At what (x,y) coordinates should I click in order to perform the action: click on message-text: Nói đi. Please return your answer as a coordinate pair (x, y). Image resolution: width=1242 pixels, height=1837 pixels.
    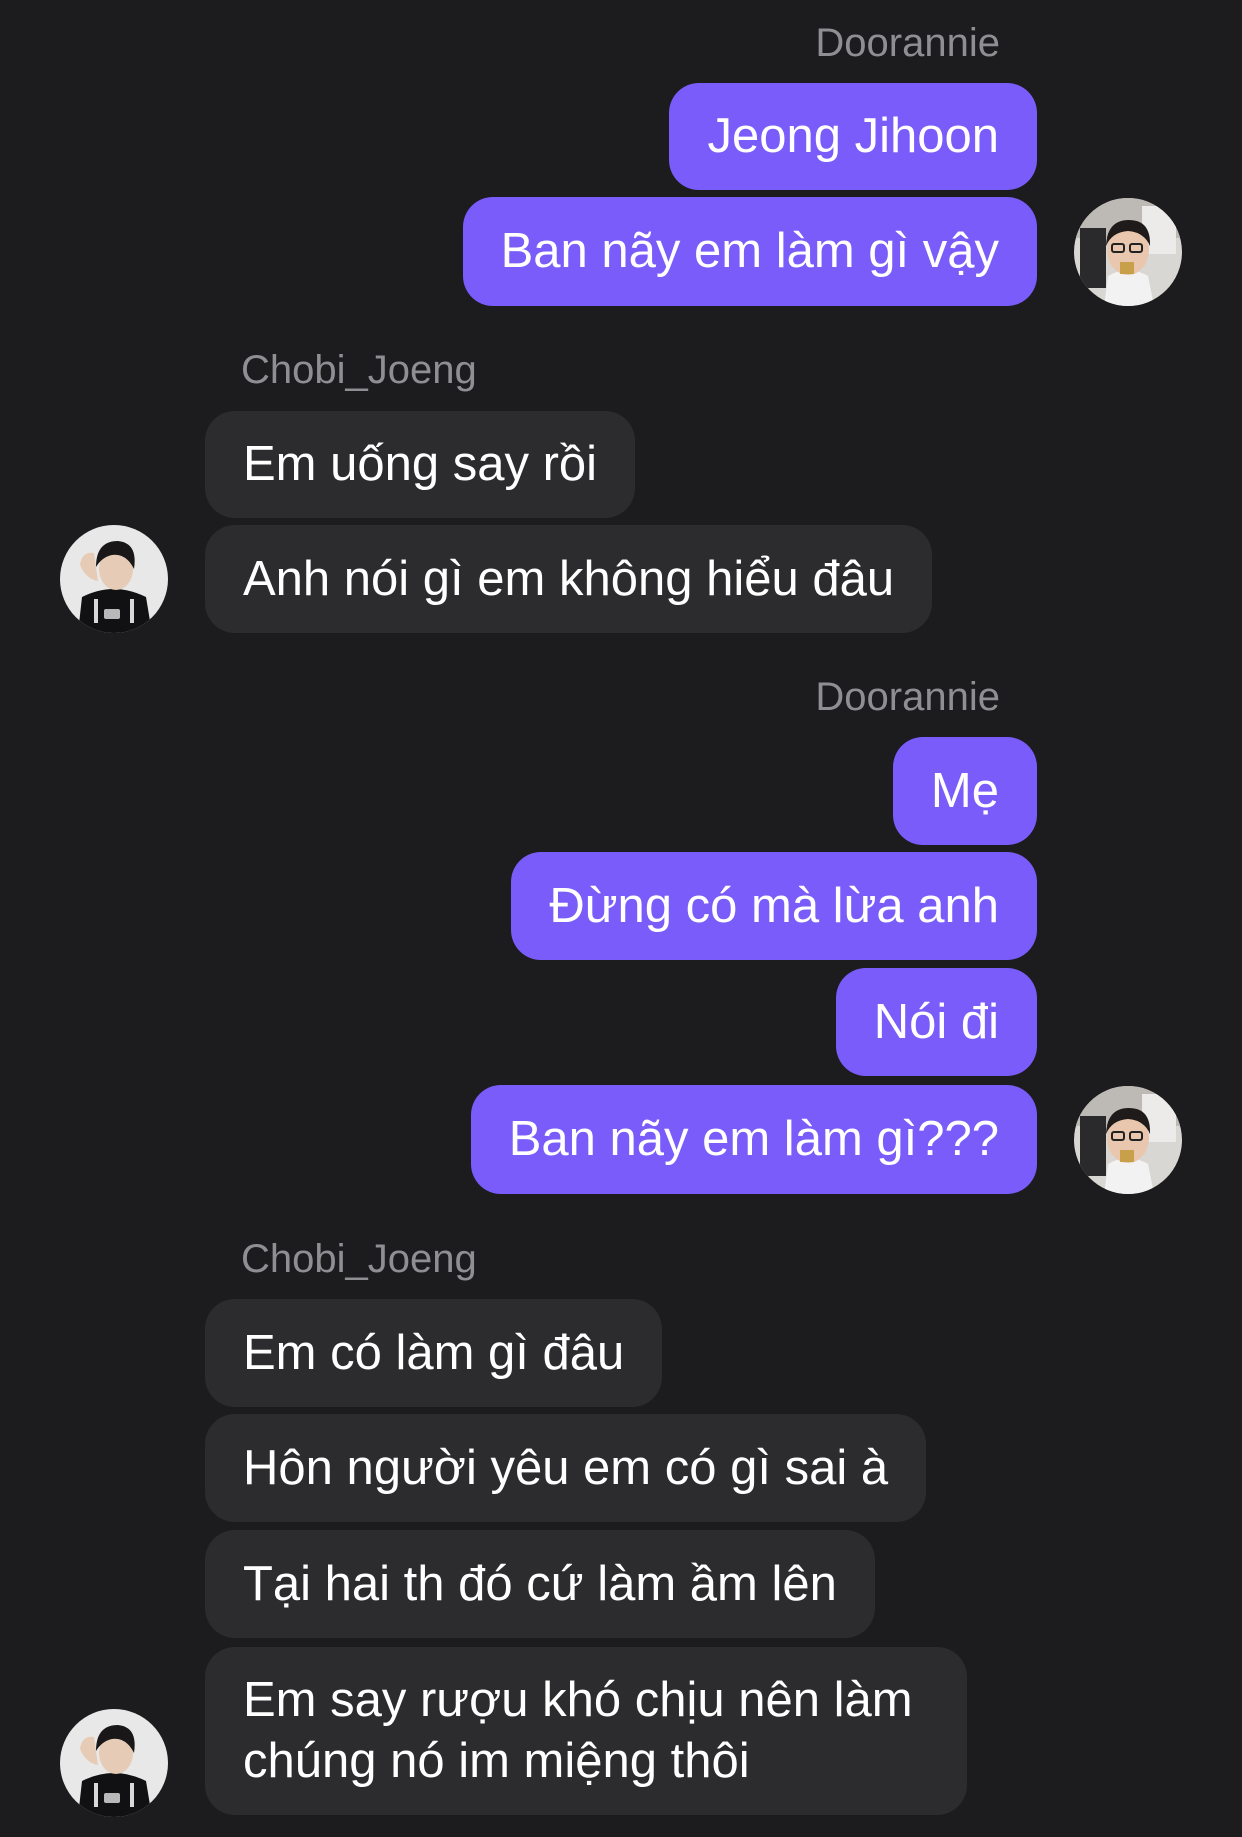
    Looking at the image, I should click on (936, 1021).